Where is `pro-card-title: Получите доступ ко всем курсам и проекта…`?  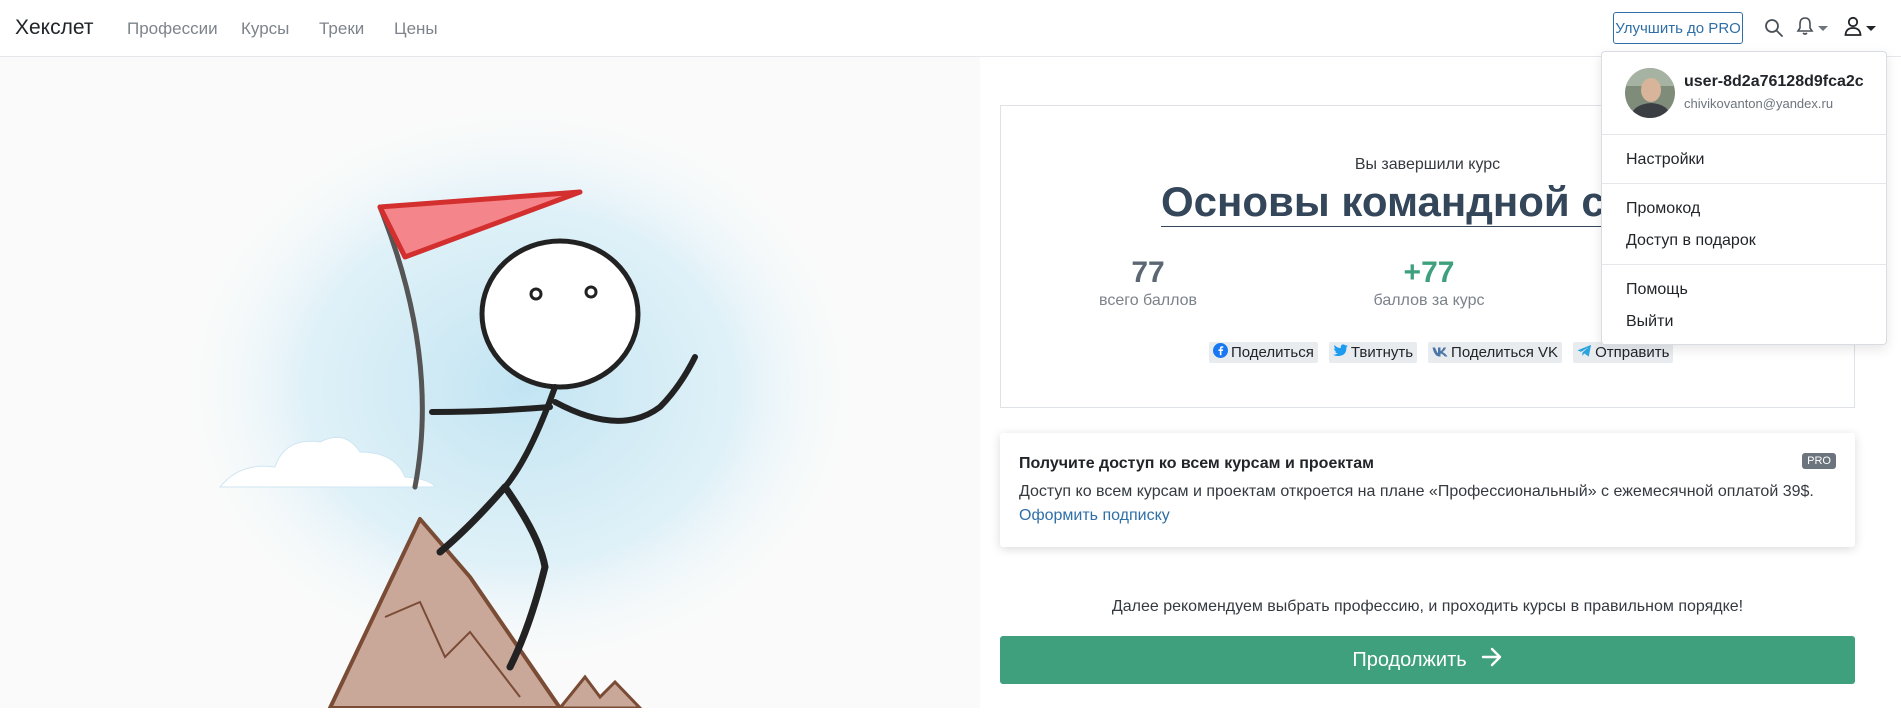
pro-card-title: Получите доступ ко всем курсам и проекта… is located at coordinates (1196, 463).